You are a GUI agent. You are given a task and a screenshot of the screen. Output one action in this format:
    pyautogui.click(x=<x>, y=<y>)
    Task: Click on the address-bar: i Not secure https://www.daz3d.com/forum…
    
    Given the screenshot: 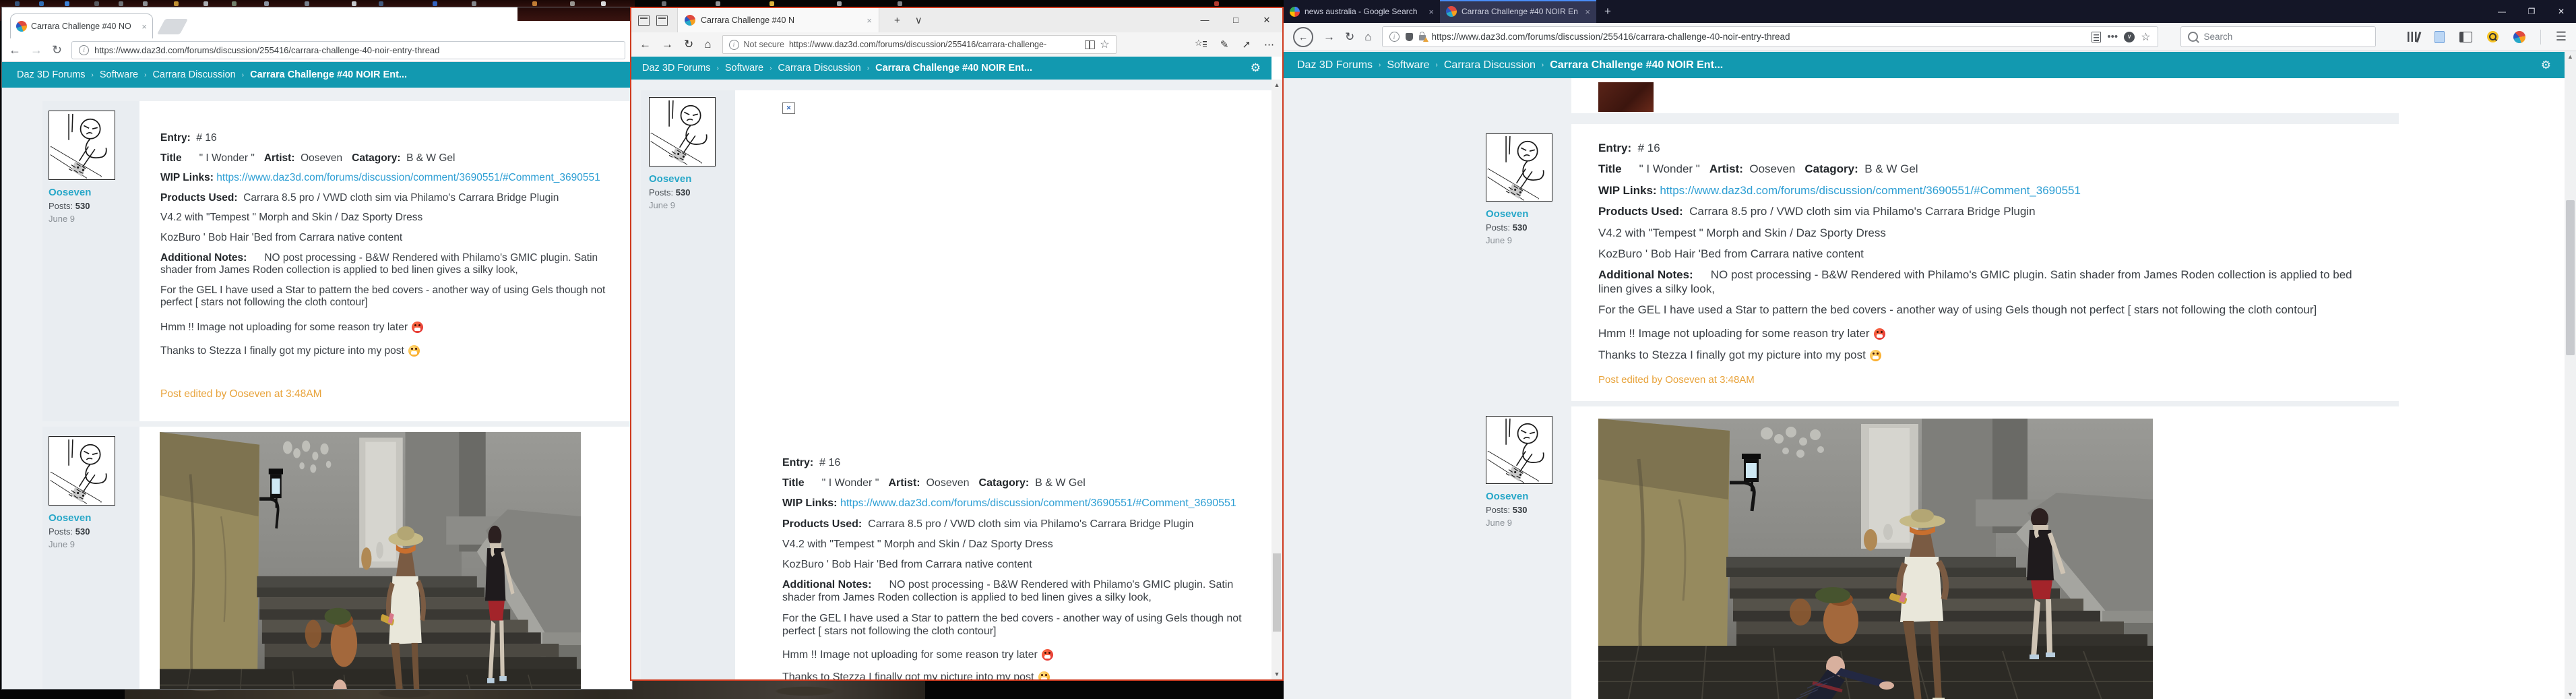 What is the action you would take?
    pyautogui.click(x=919, y=45)
    